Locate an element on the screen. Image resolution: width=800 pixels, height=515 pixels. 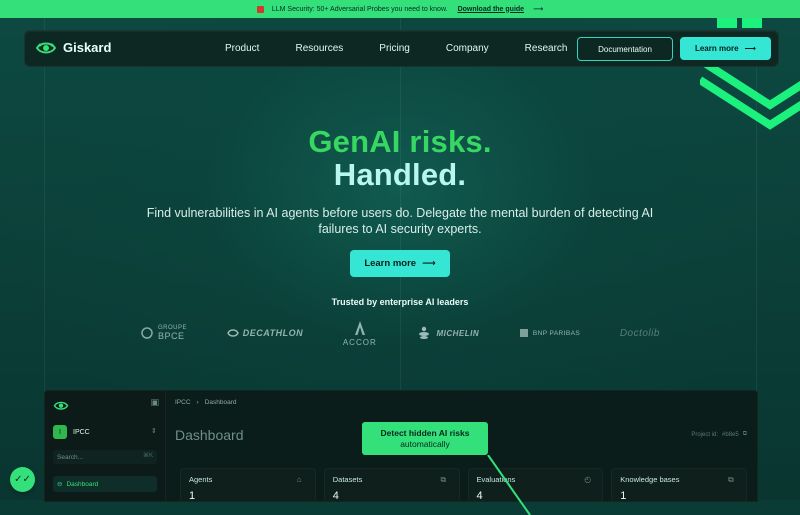
nav-product: Product is located at coordinates (242, 48).